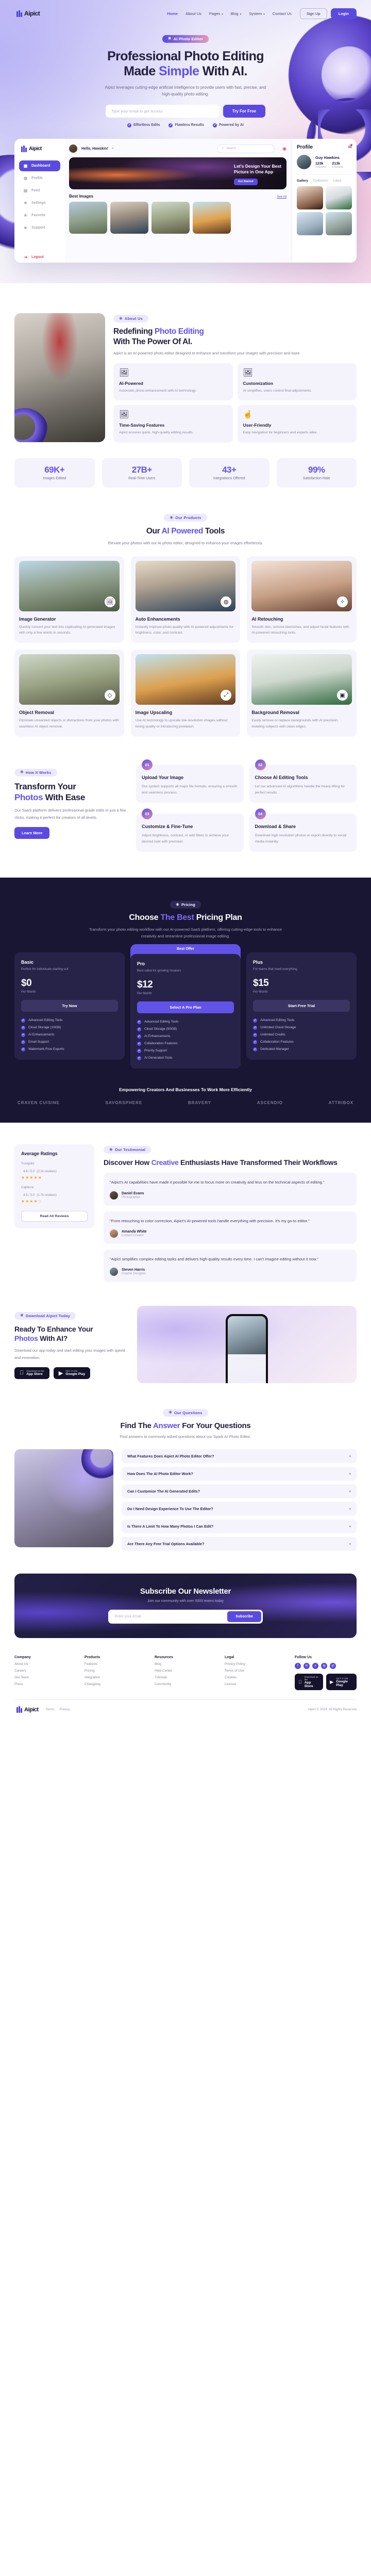 The width and height of the screenshot is (371, 2576). Describe the element at coordinates (324, 1666) in the screenshot. I see `instagram-icon: ig` at that location.